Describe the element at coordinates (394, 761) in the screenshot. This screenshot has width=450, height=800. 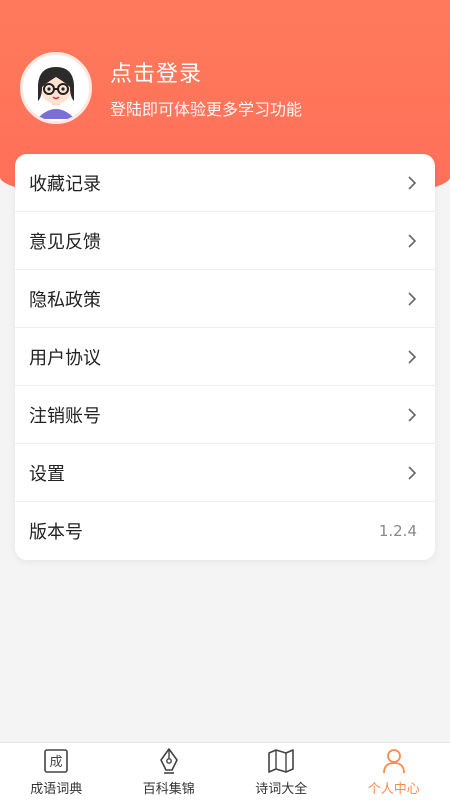
I see `user-icon` at that location.